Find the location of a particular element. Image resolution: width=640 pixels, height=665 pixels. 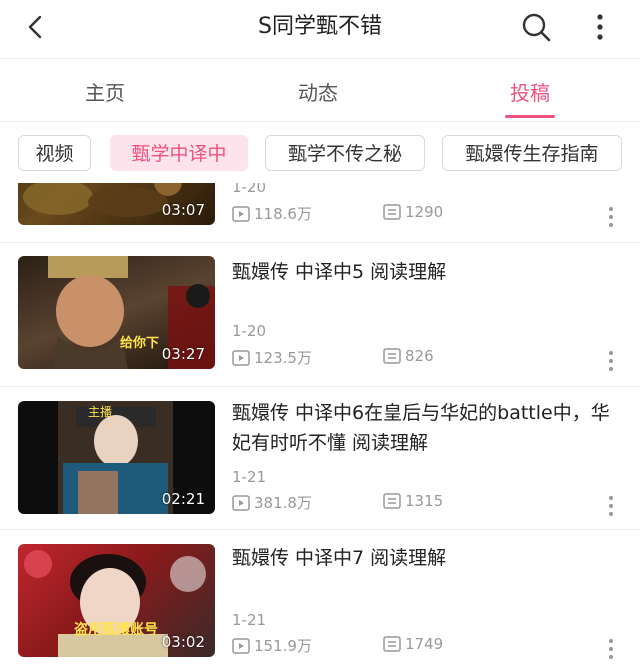

video-title: 甄嬛传 中译中5 阅读理解 is located at coordinates (424, 272).